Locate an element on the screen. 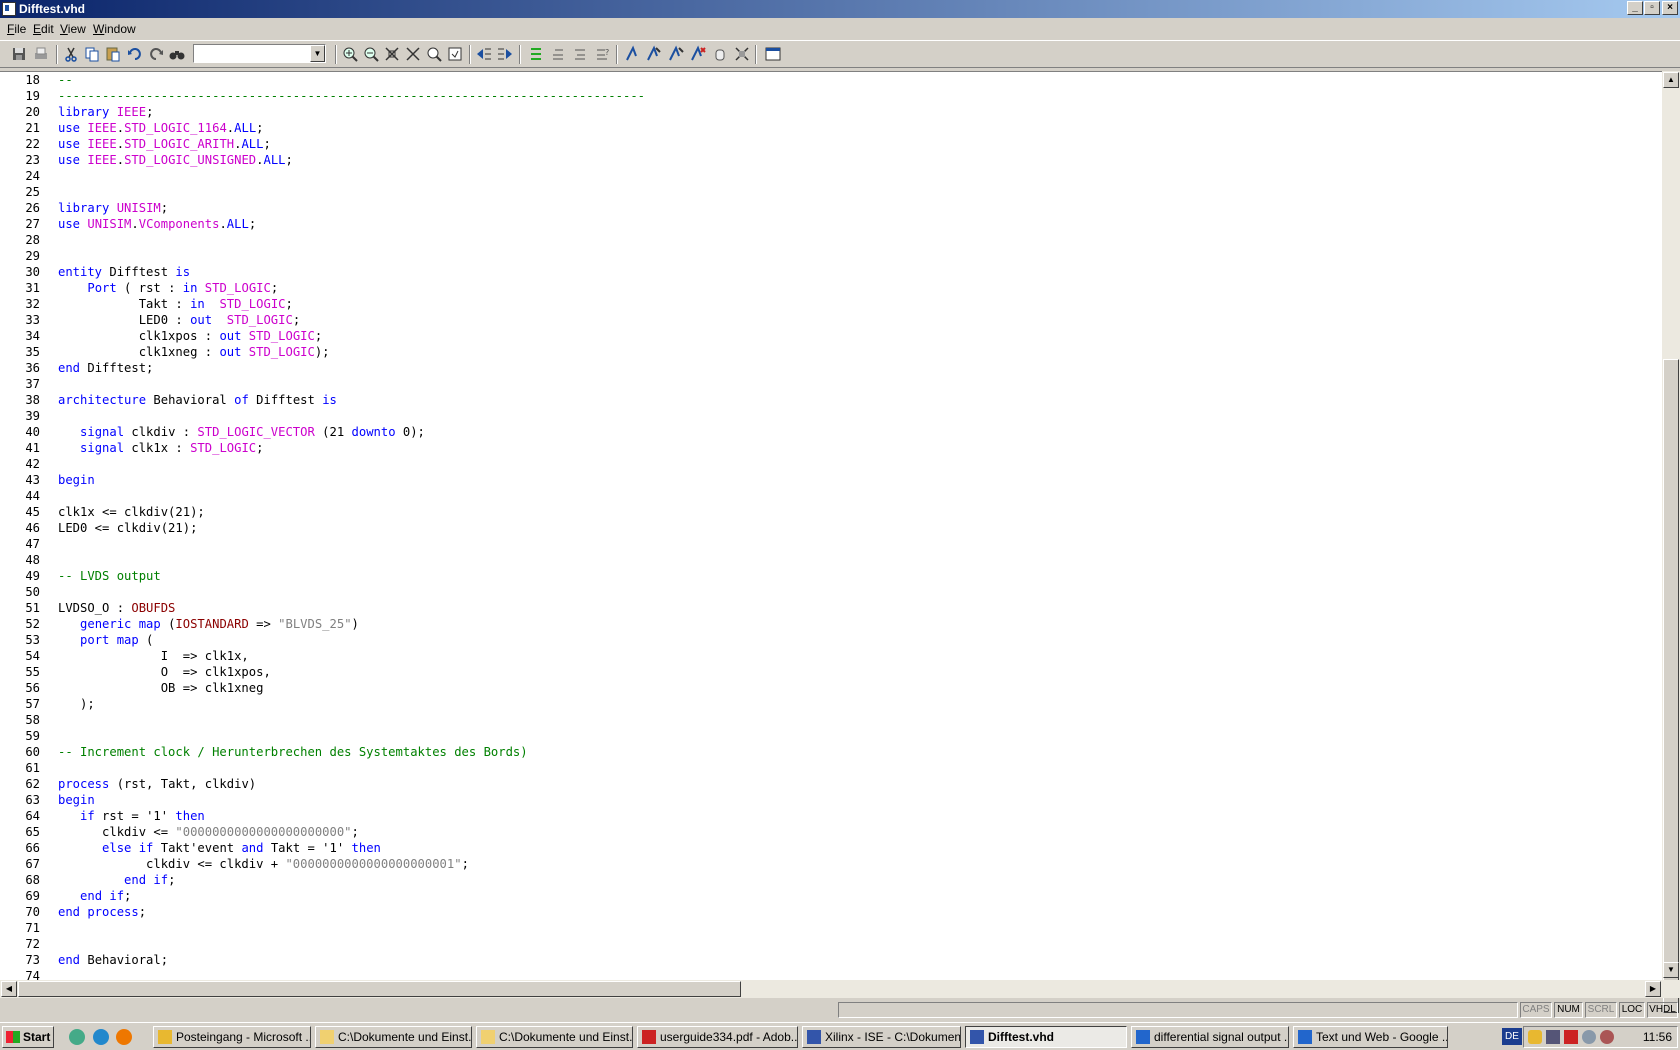  tray-app-icon is located at coordinates (1535, 1037).